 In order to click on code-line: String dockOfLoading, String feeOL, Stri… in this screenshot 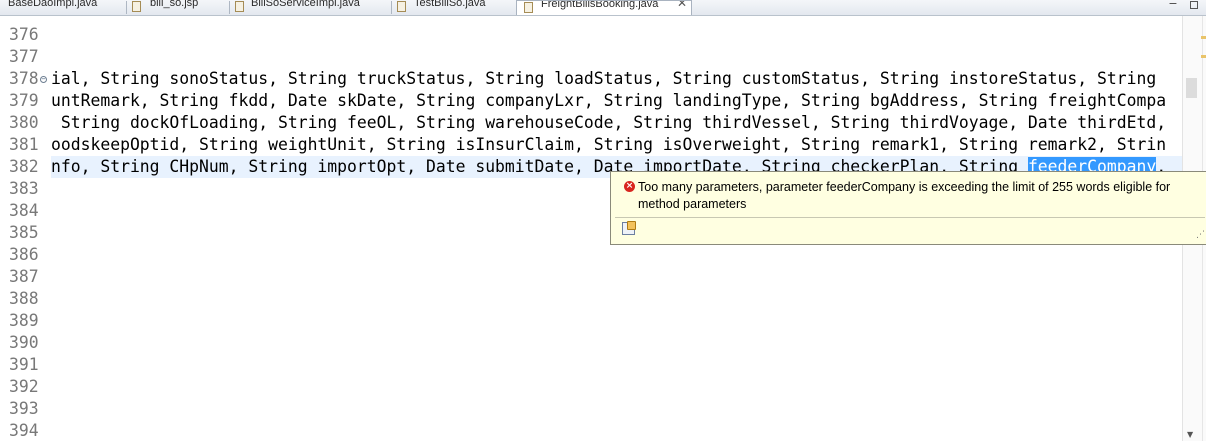, I will do `click(616, 123)`.